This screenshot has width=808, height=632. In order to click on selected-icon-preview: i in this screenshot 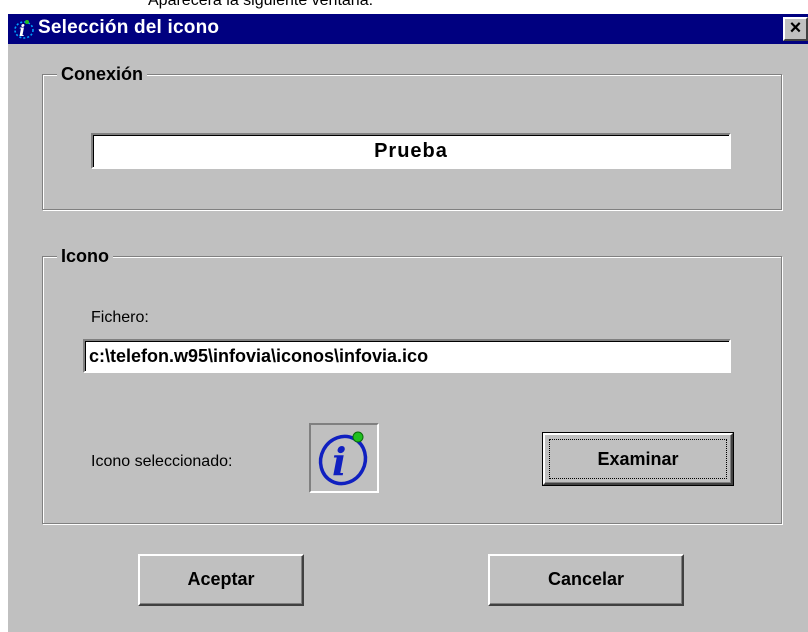, I will do `click(344, 458)`.